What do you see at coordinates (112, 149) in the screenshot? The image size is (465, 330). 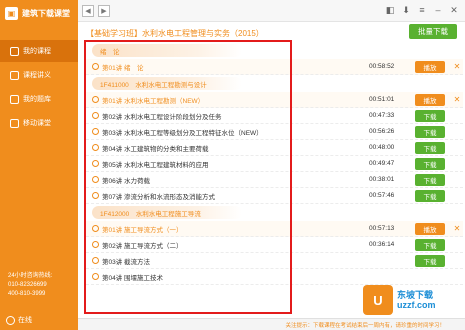 I see `lecture-number: 第04讲` at bounding box center [112, 149].